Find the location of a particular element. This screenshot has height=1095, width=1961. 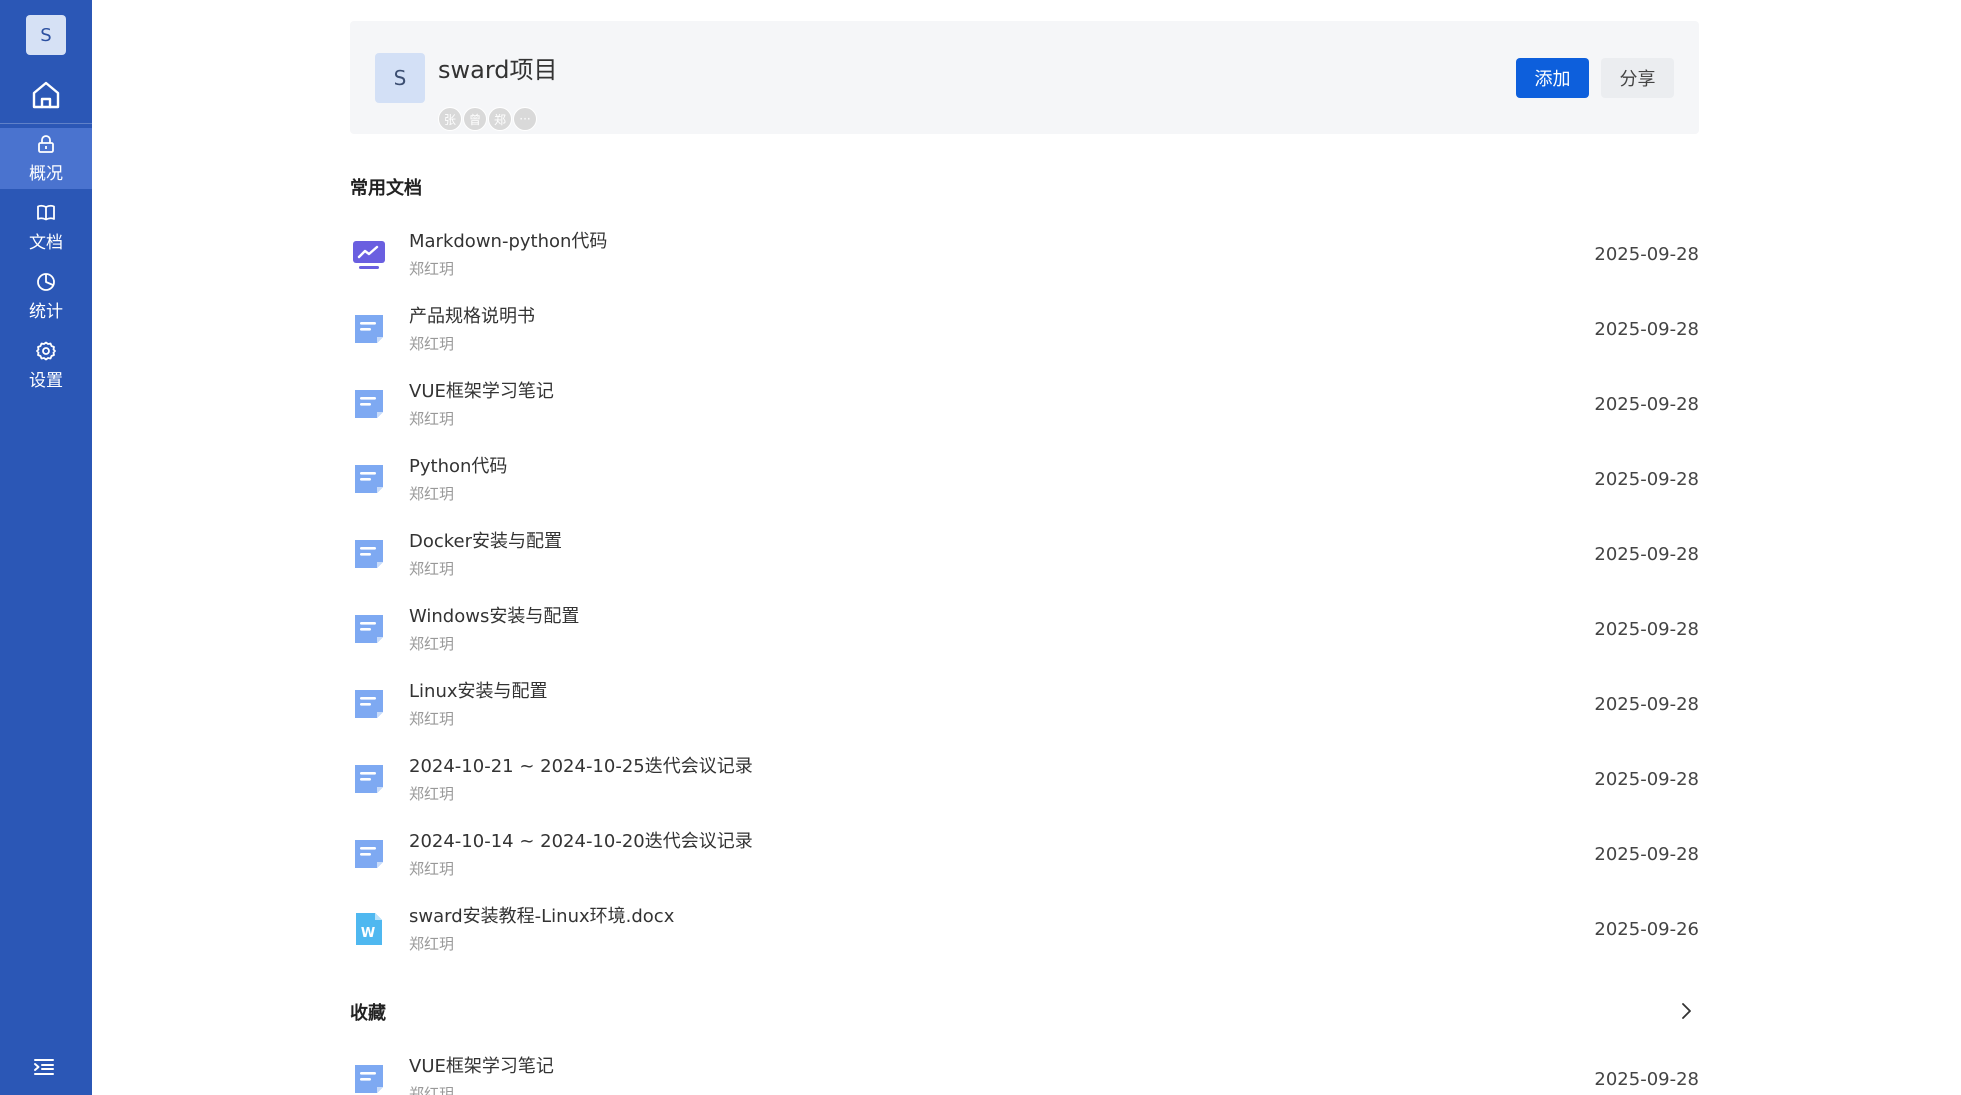

svg-text: W is located at coordinates (368, 933).